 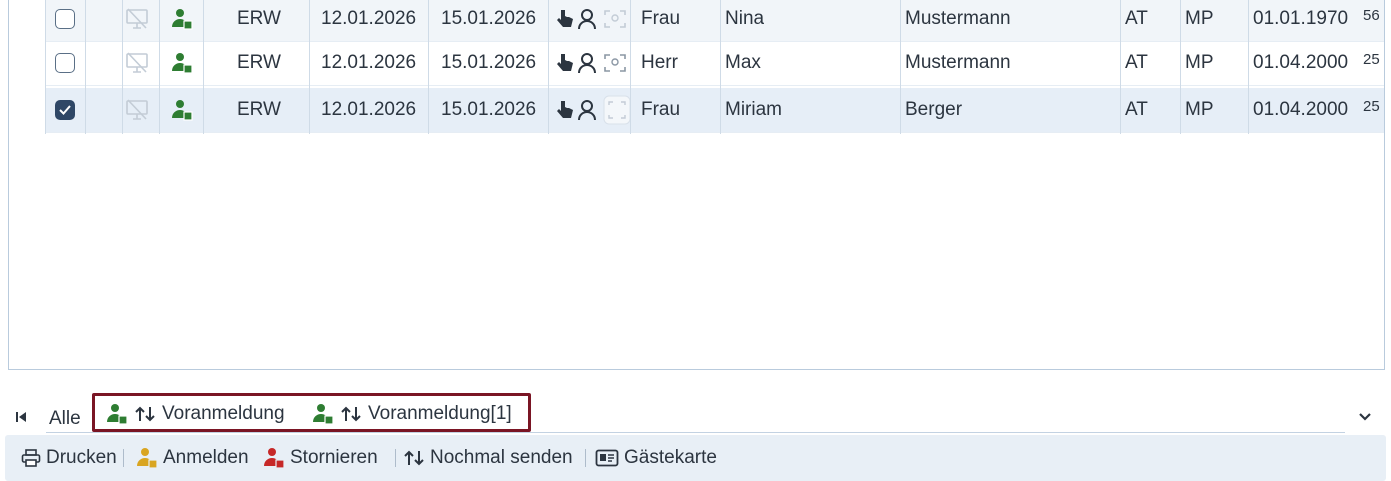 What do you see at coordinates (659, 62) in the screenshot?
I see `salutation-cell: Herr` at bounding box center [659, 62].